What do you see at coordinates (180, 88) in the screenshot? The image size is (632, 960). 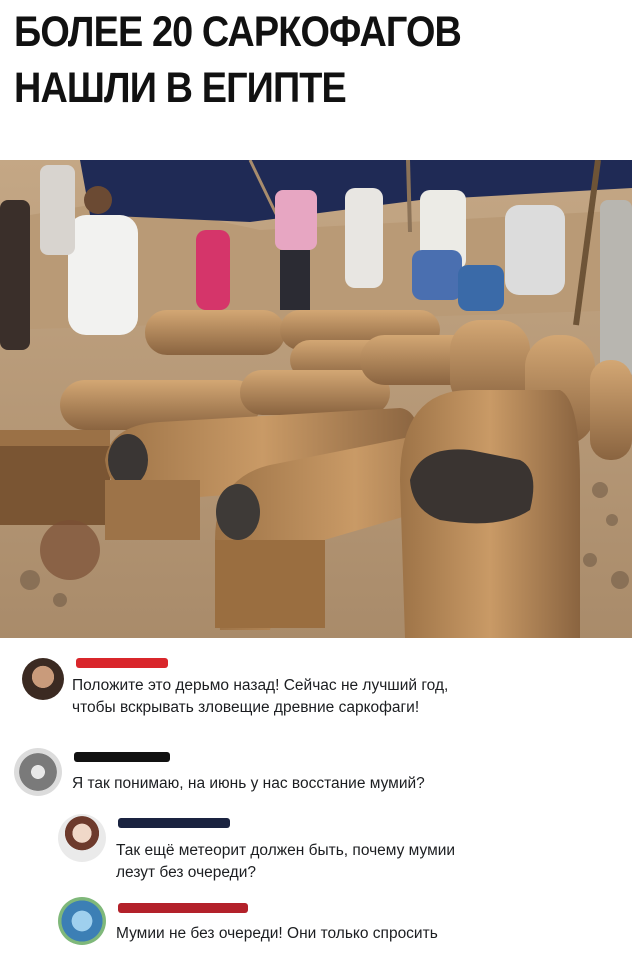 I see `headline-line-2: НАШЛИ В ЕГИПТЕ` at bounding box center [180, 88].